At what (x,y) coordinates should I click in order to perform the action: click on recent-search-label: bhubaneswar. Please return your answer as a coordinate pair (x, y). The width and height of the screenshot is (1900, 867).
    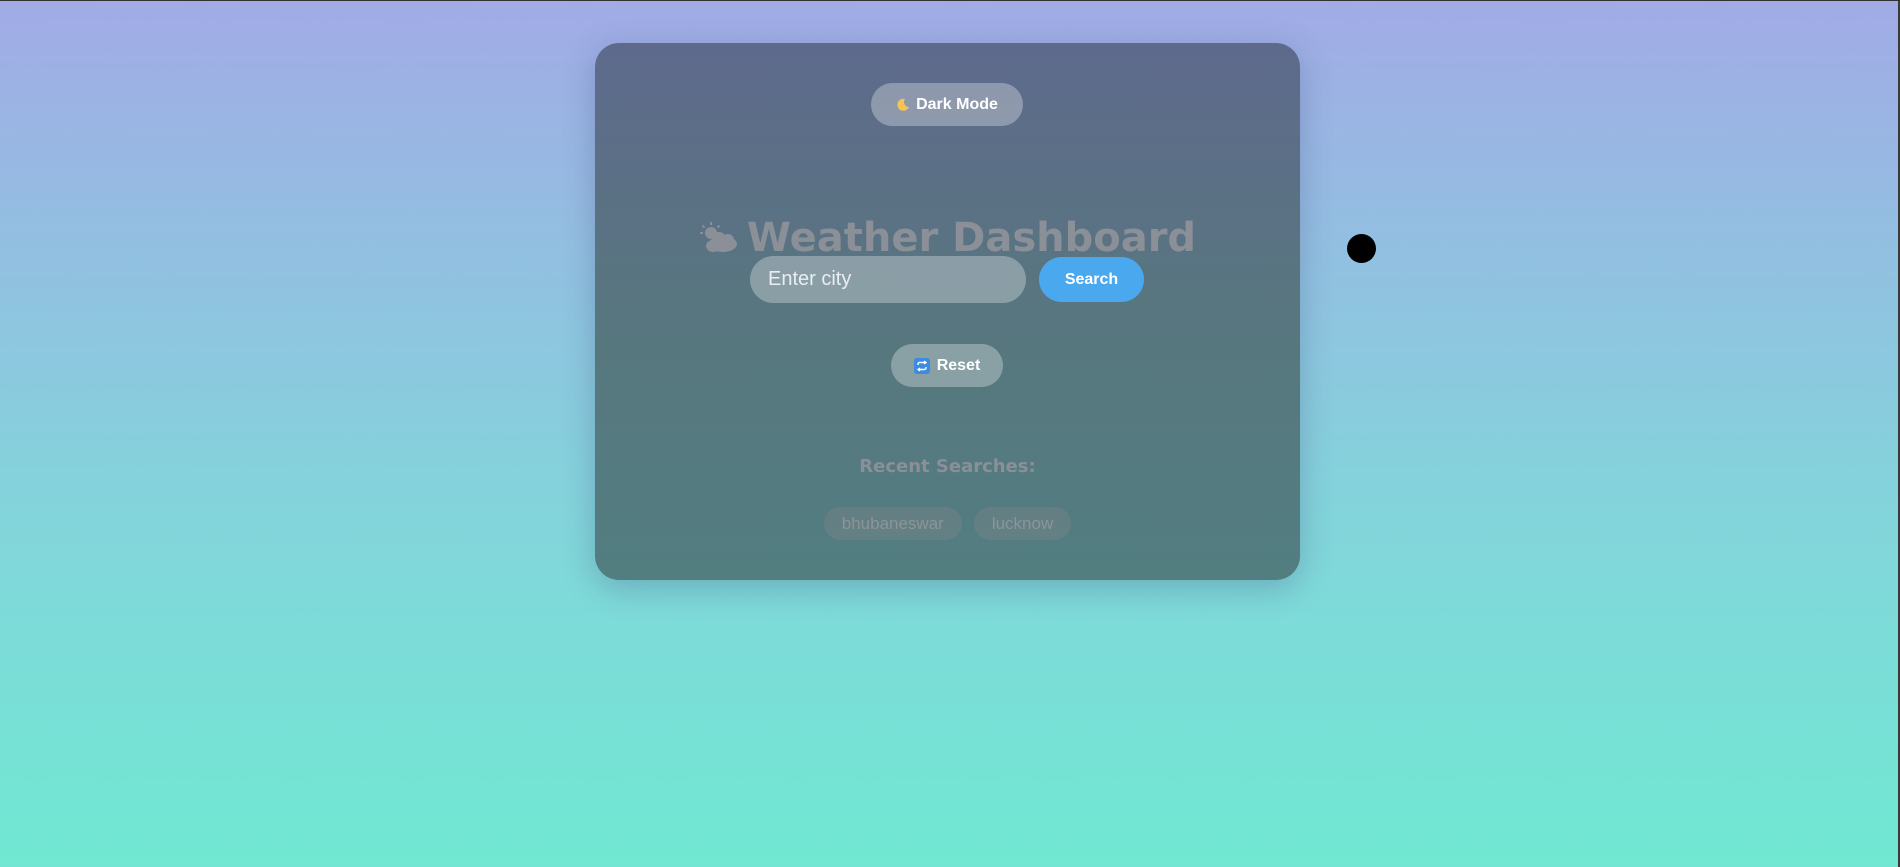
    Looking at the image, I should click on (892, 523).